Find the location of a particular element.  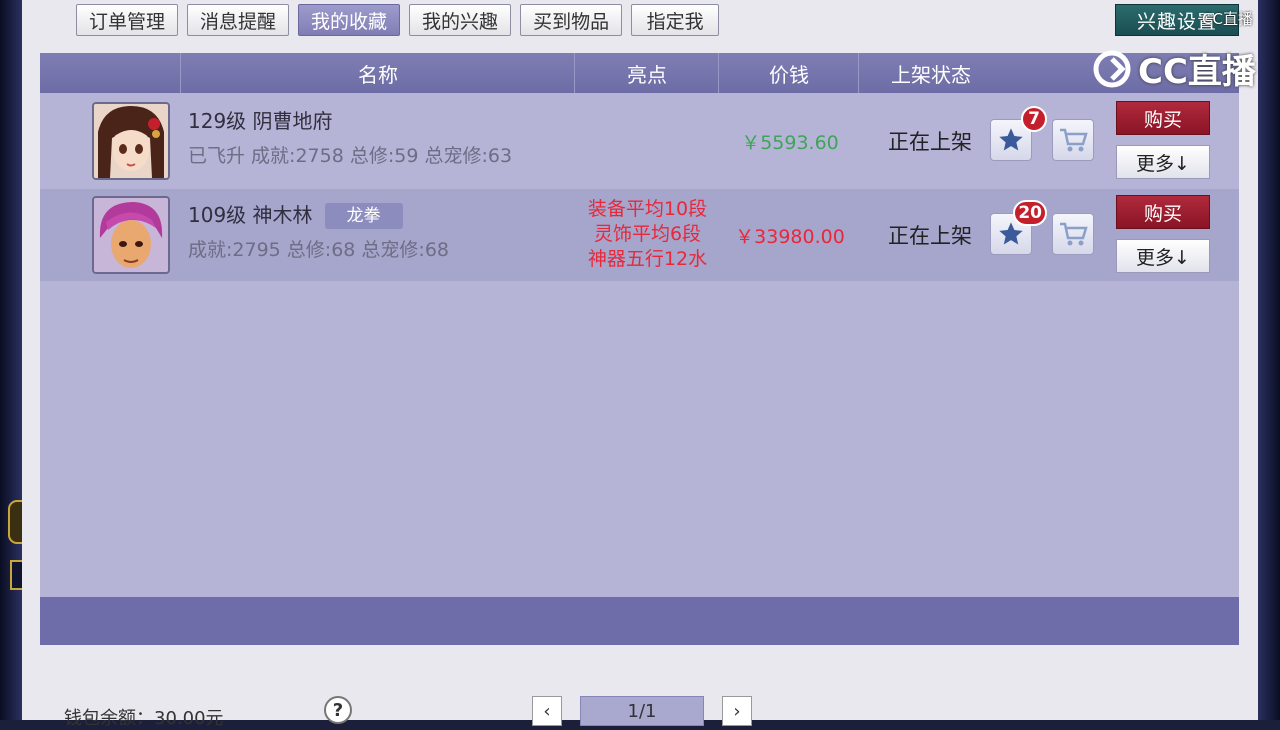

favorite-button: 20 is located at coordinates (1018, 227).